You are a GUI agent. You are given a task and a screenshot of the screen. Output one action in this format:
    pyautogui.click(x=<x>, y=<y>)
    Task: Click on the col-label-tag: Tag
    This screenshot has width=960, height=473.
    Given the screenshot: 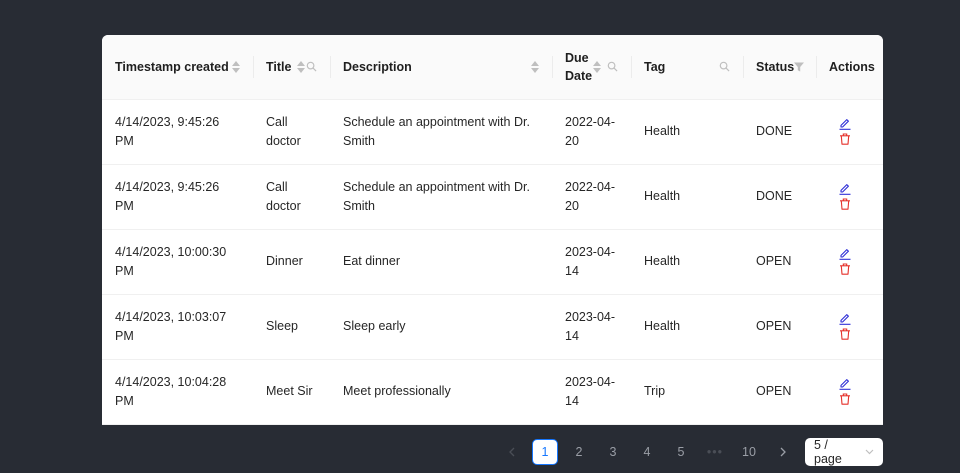 What is the action you would take?
    pyautogui.click(x=655, y=66)
    